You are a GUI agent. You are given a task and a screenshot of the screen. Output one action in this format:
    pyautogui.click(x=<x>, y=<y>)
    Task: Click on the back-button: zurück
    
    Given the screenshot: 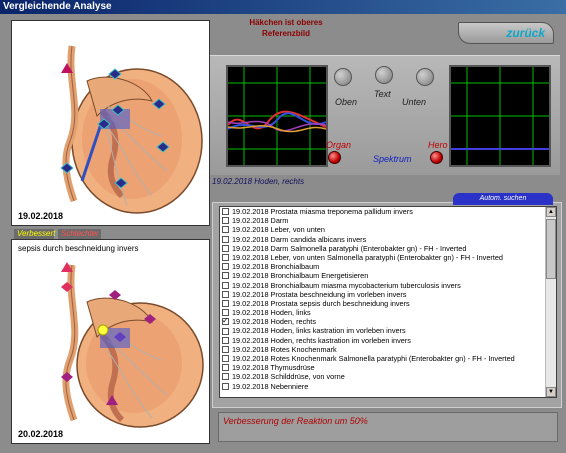 What is the action you would take?
    pyautogui.click(x=506, y=33)
    